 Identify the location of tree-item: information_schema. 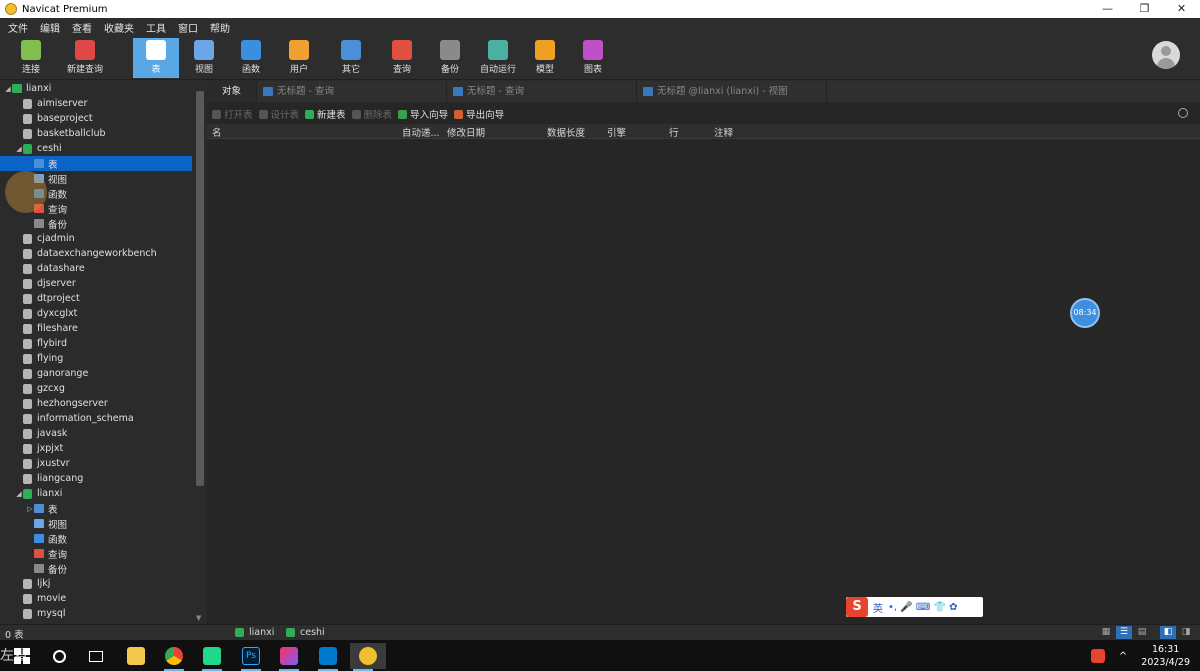
(96, 418).